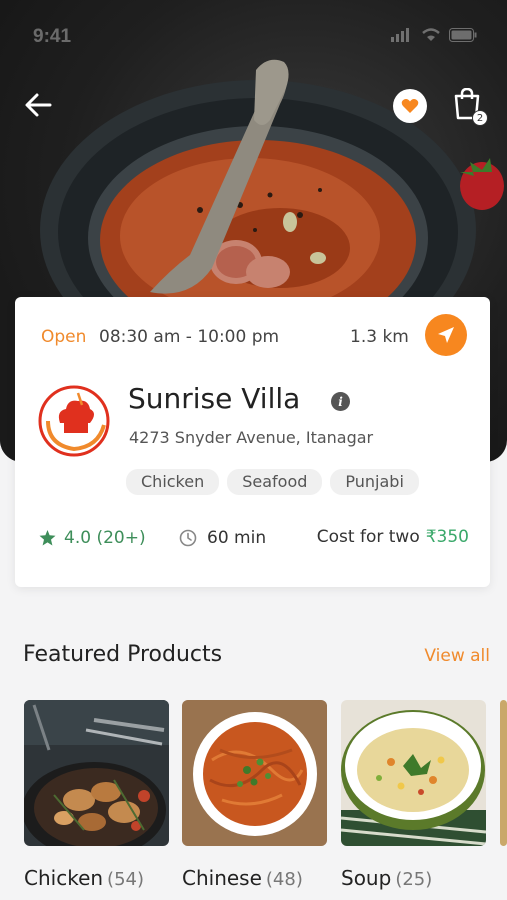 The width and height of the screenshot is (507, 900). I want to click on directions-button, so click(446, 335).